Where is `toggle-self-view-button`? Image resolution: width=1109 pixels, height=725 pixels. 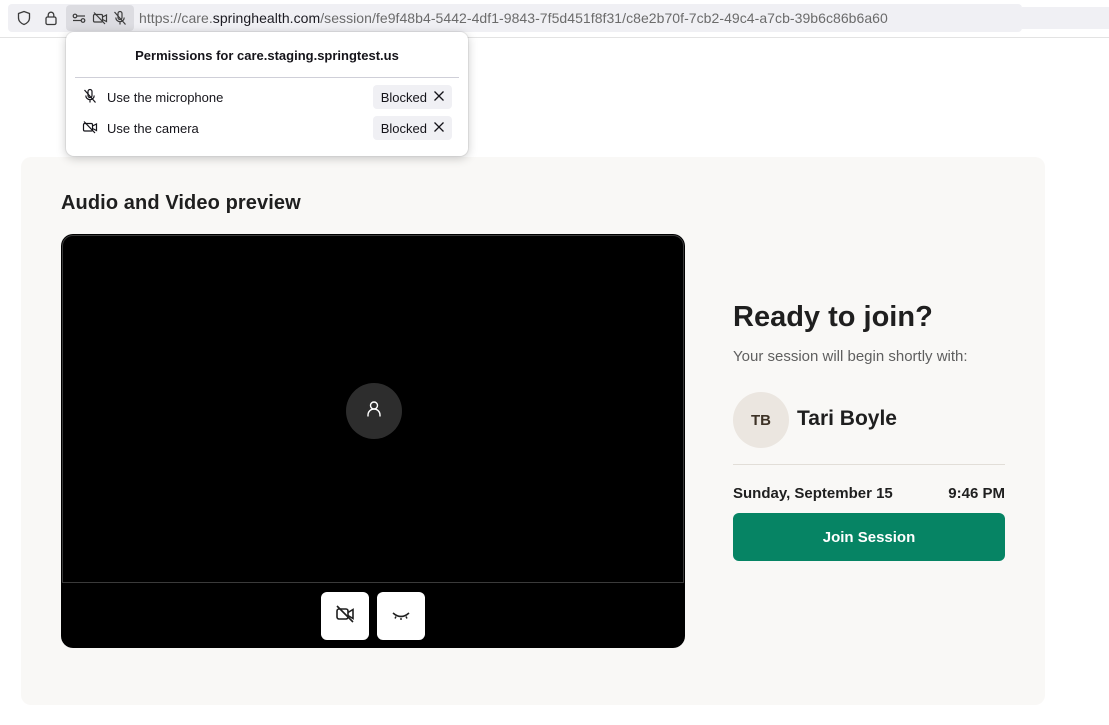
toggle-self-view-button is located at coordinates (401, 616).